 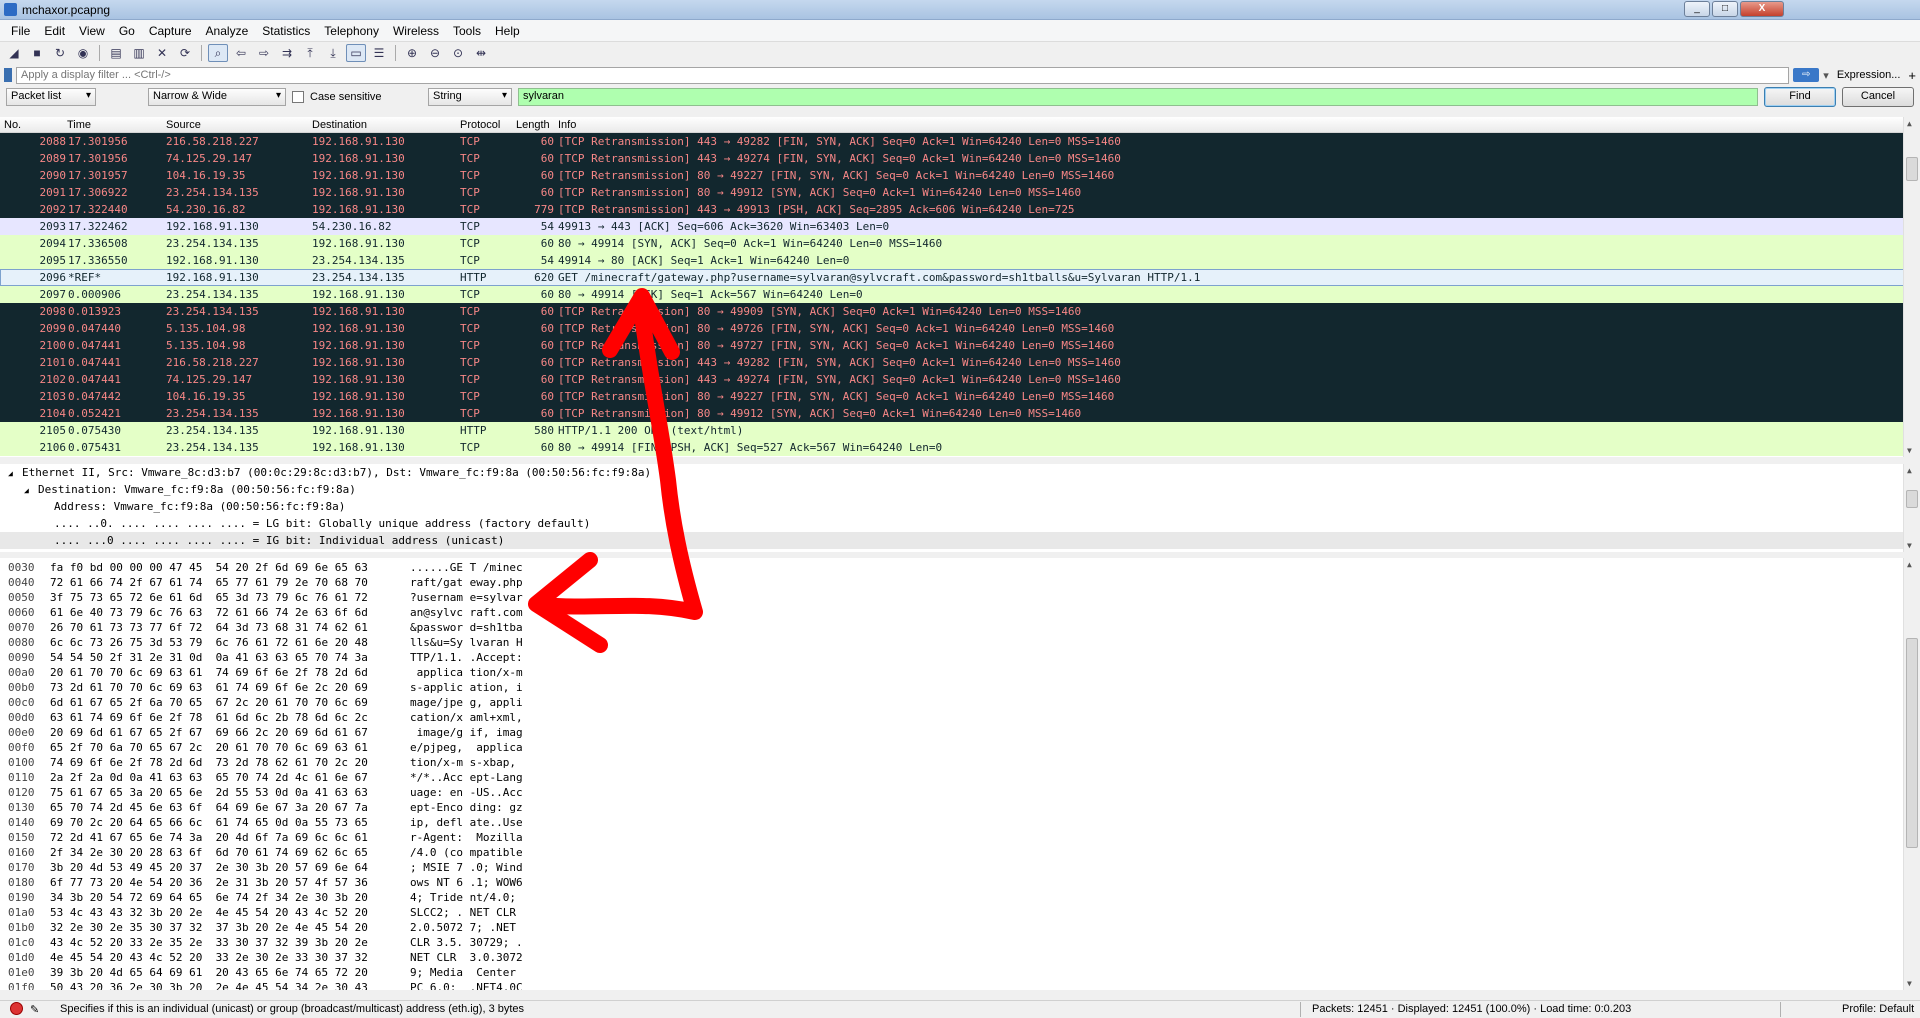 What do you see at coordinates (1909, 450) in the screenshot?
I see `scroll-down-icon: ▼` at bounding box center [1909, 450].